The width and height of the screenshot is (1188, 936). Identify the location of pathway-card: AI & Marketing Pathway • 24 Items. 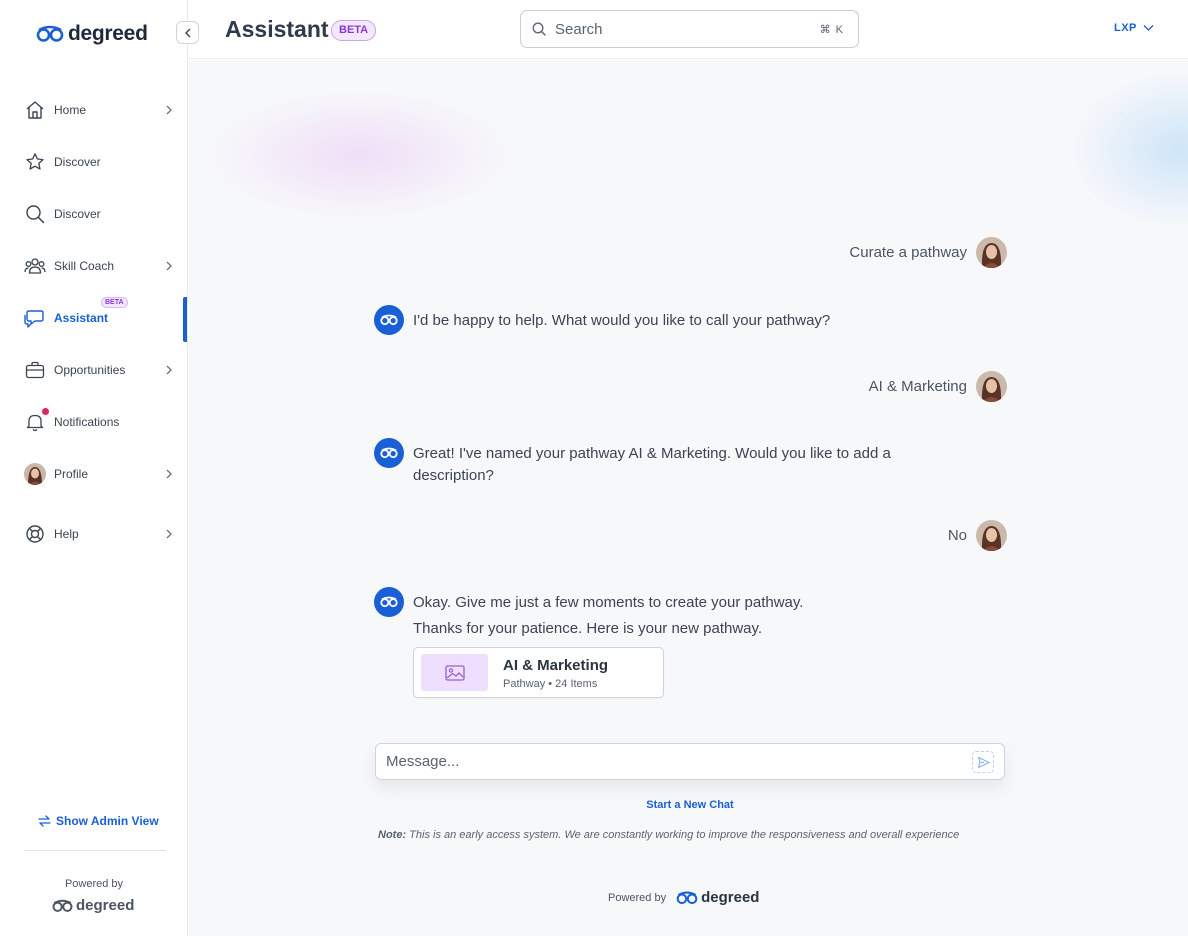
(538, 672).